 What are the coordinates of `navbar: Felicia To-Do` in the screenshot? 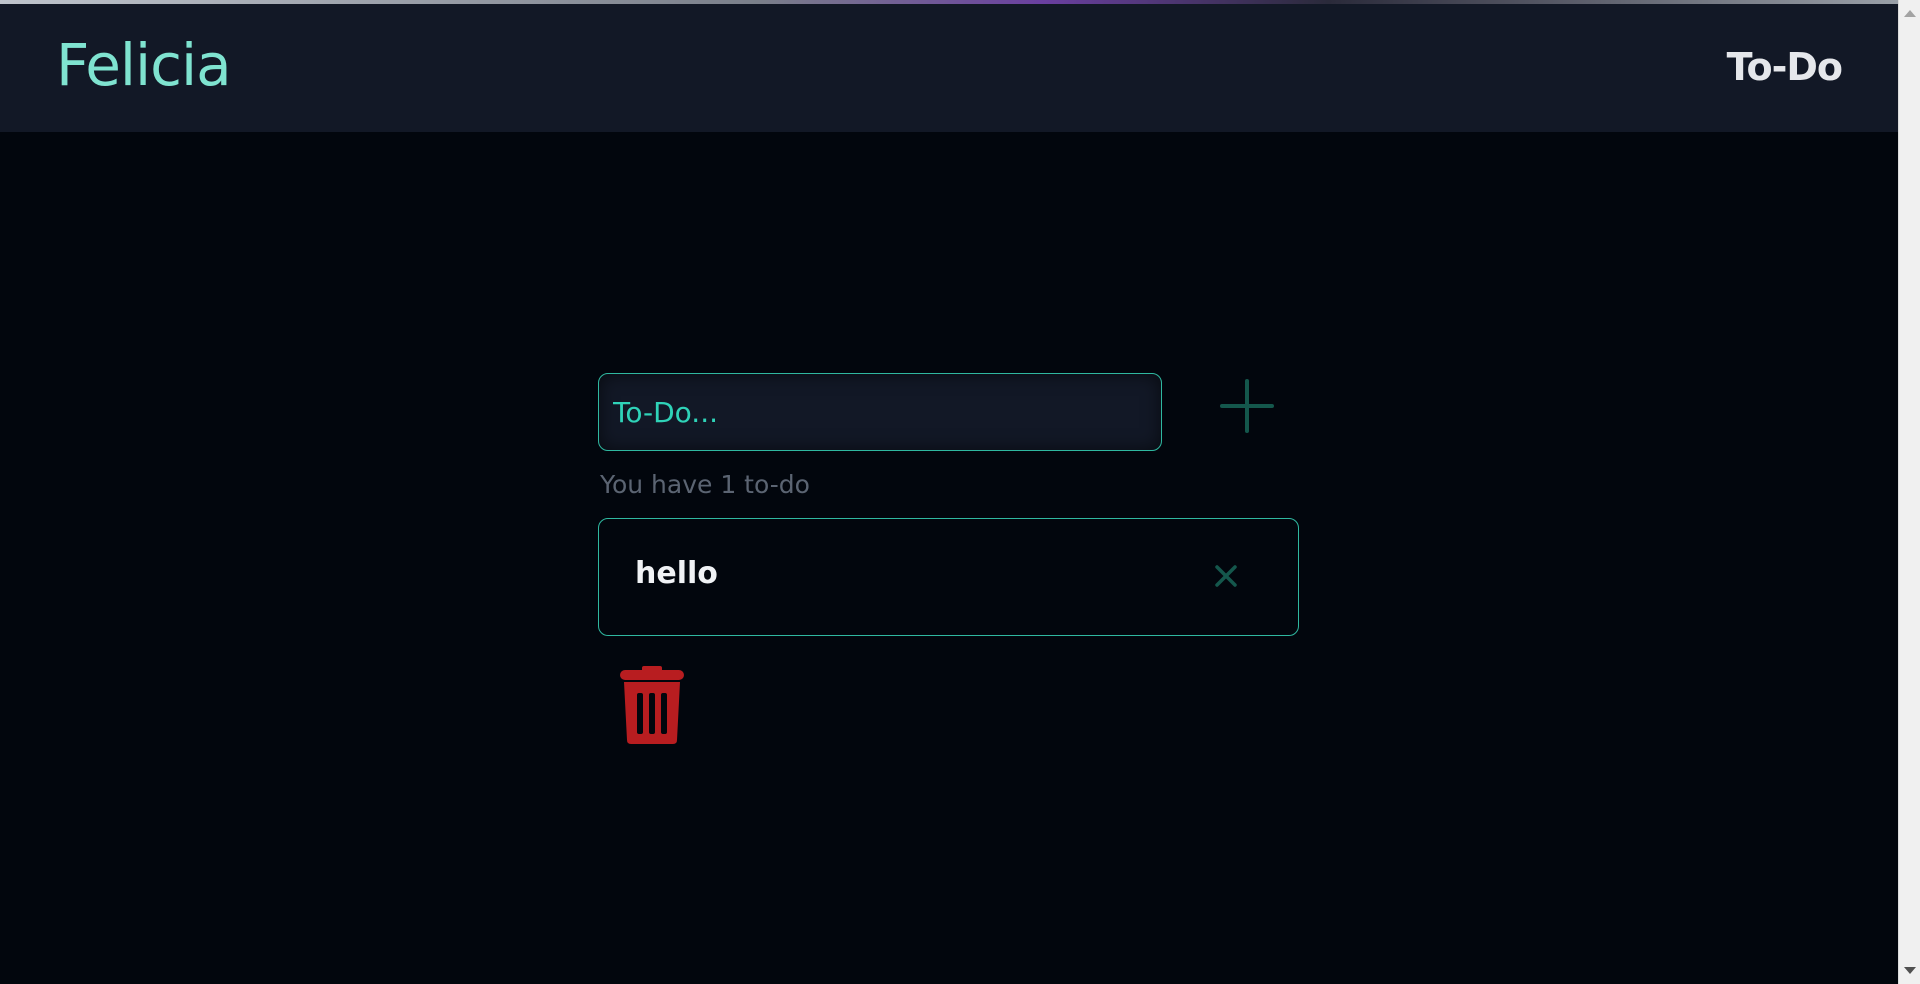 It's located at (949, 68).